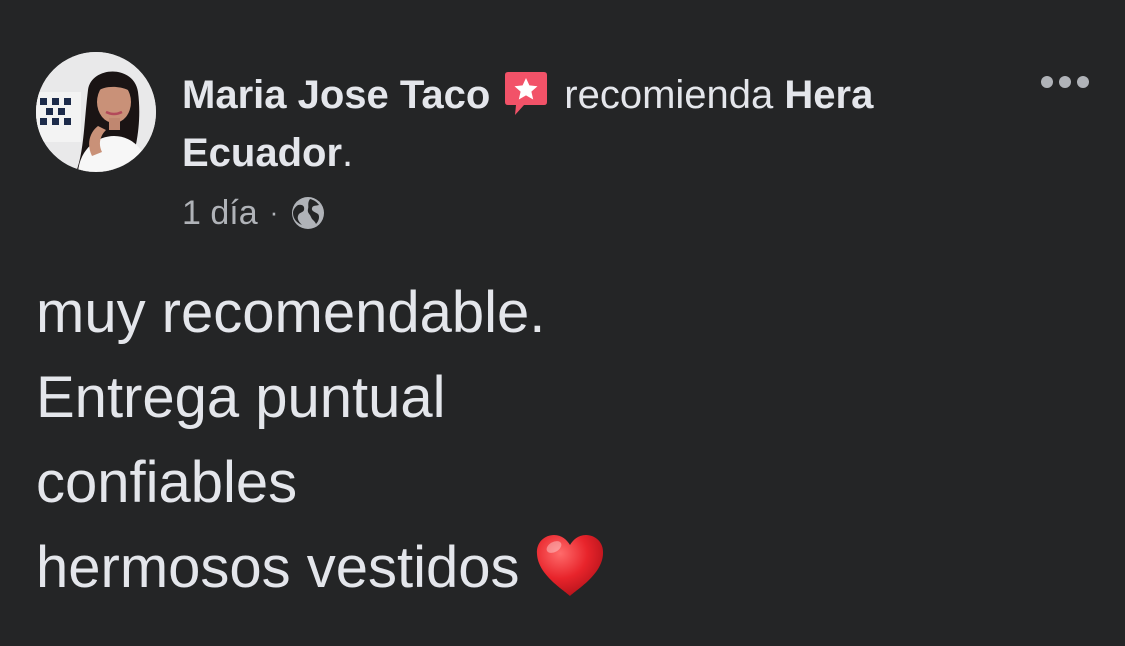 The width and height of the screenshot is (1125, 646). Describe the element at coordinates (278, 567) in the screenshot. I see `body-line: hermosos vestidos` at that location.